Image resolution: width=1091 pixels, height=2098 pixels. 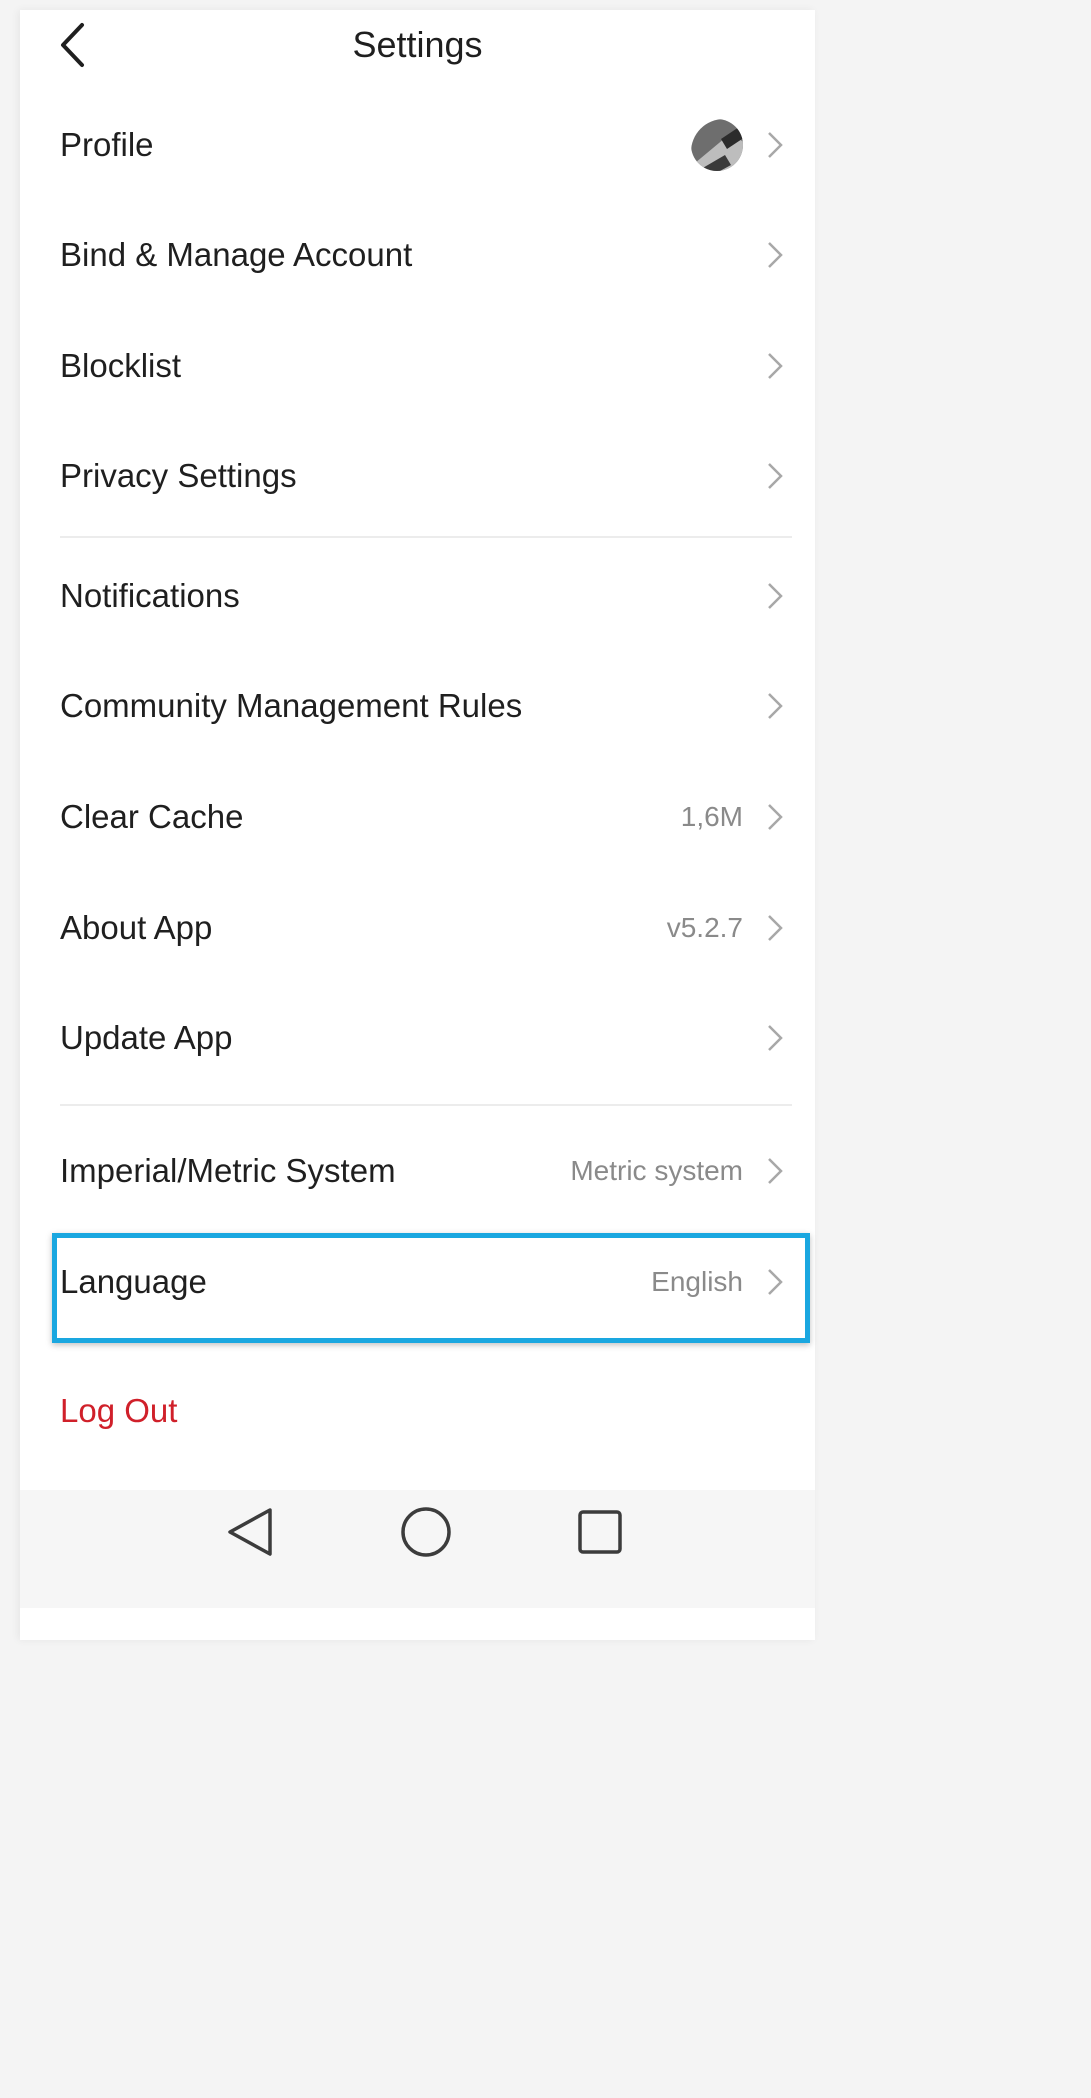 I want to click on nav-home-button, so click(x=426, y=1532).